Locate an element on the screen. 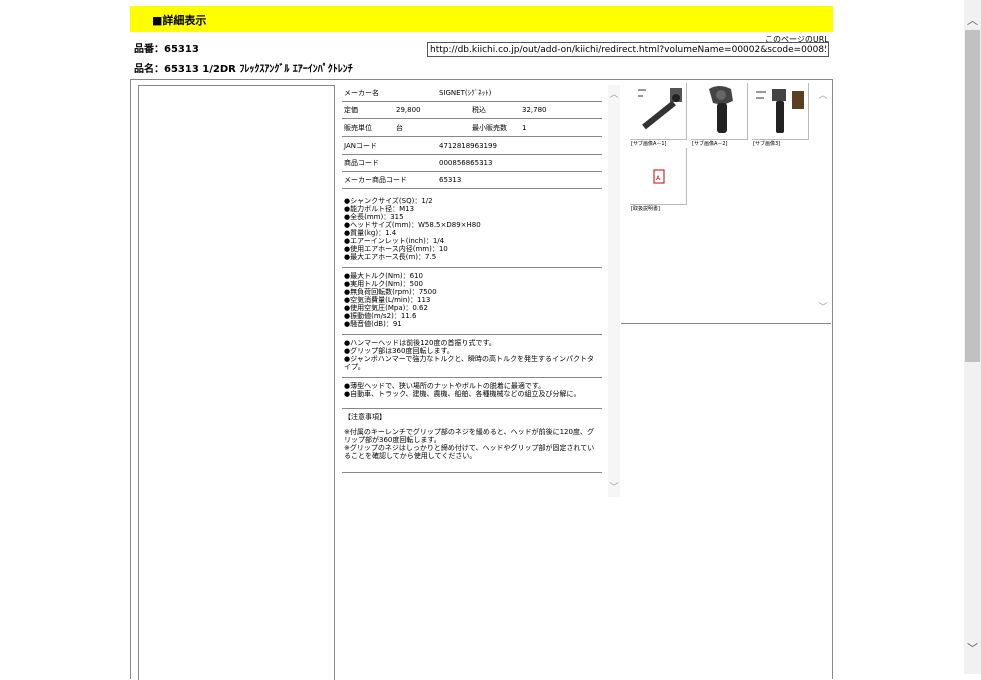 The image size is (981, 680). spec-label: 定価 is located at coordinates (351, 110).